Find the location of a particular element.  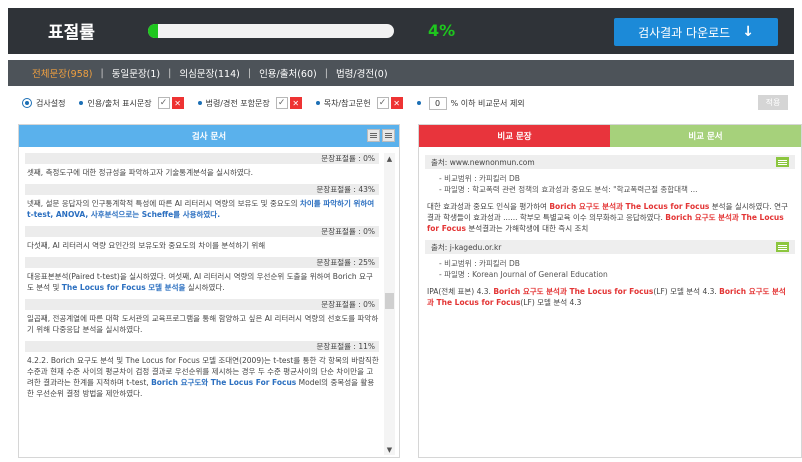

option-laws-check: ✓ is located at coordinates (281, 103).